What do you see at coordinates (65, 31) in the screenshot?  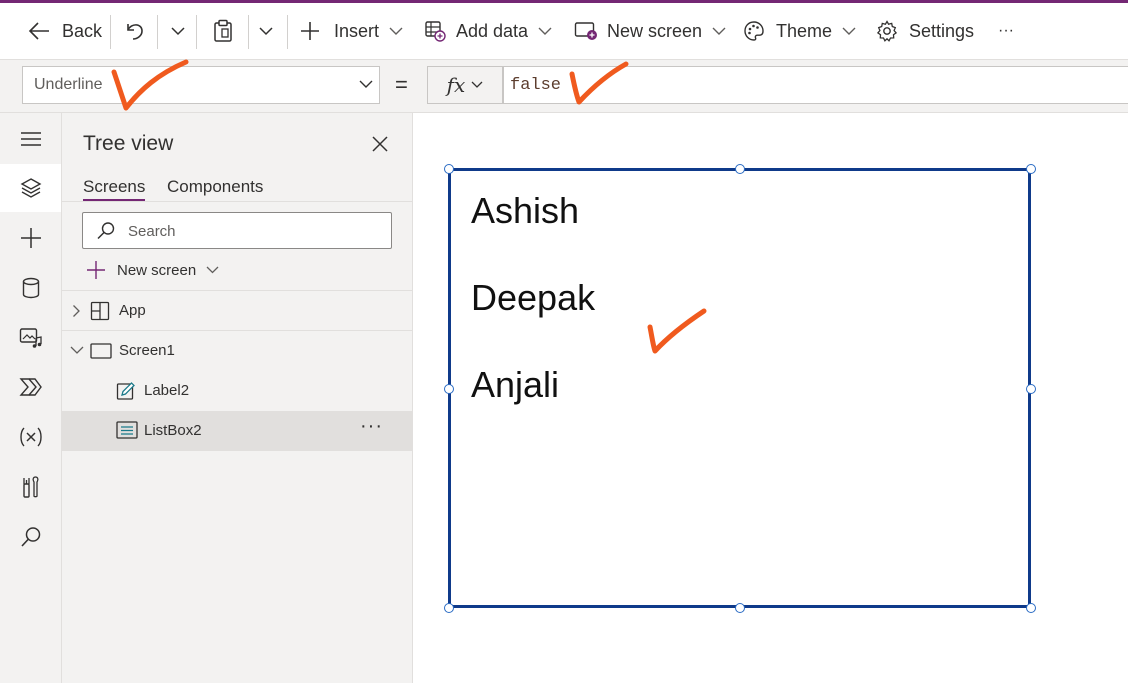 I see `back-button: Back` at bounding box center [65, 31].